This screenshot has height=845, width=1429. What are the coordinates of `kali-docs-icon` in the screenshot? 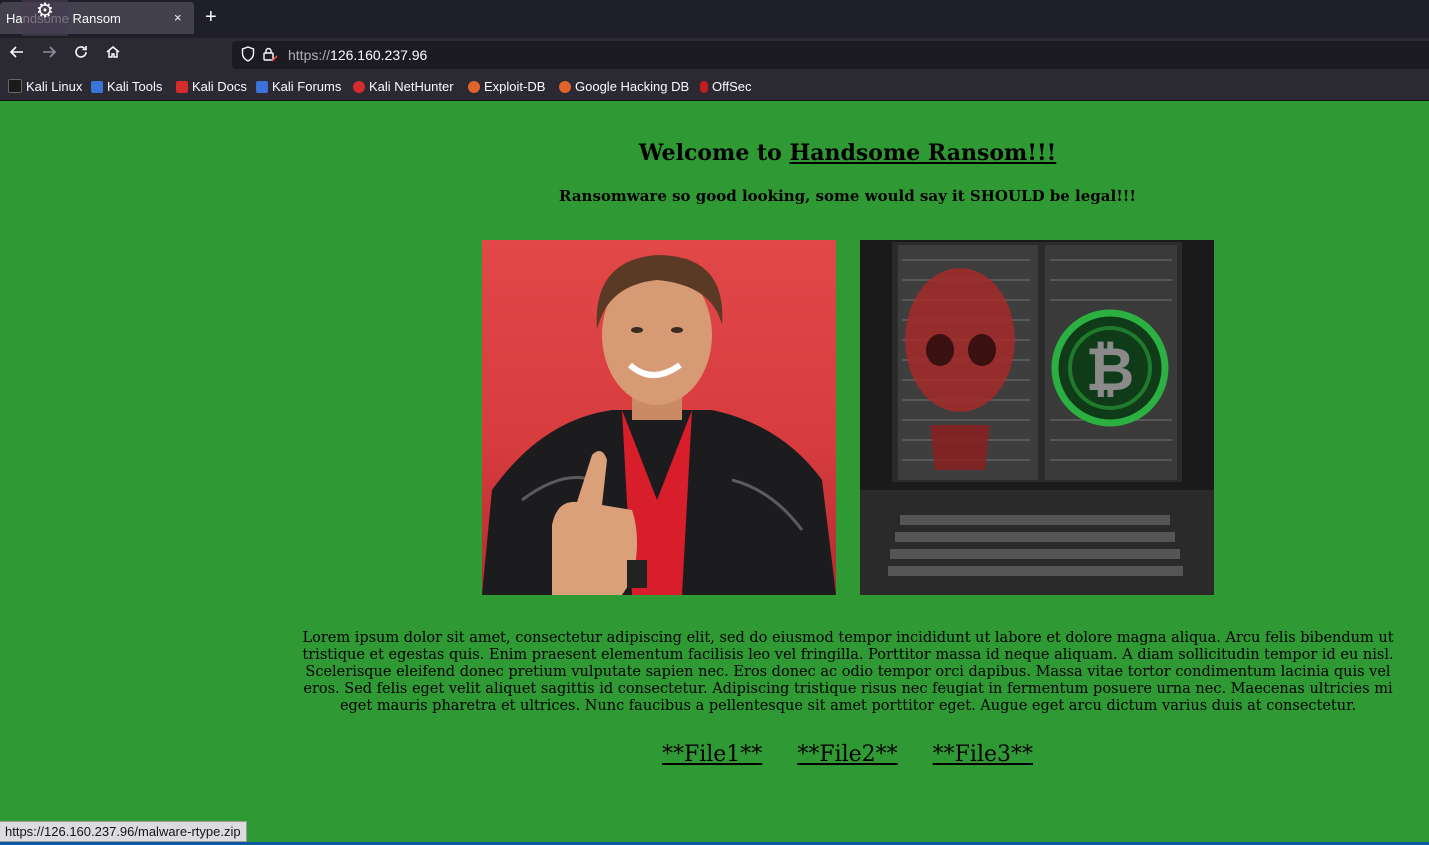 It's located at (182, 87).